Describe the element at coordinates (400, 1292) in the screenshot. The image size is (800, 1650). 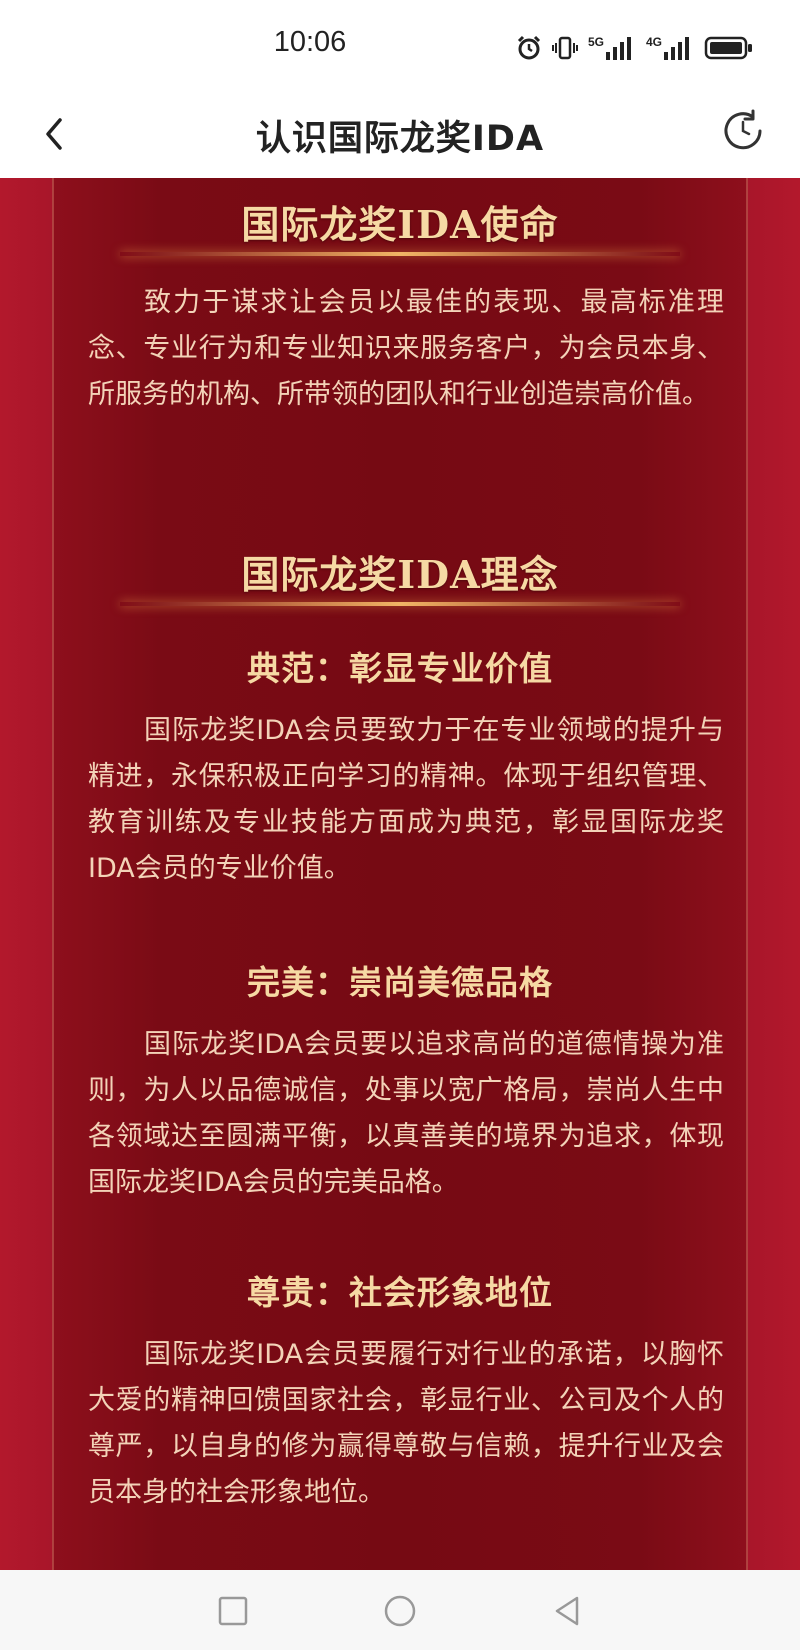
I see `philosophy-item-title: 尊贵：社会形象地位` at that location.